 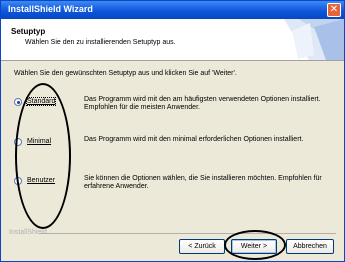 What do you see at coordinates (202, 246) in the screenshot?
I see `back-button: < Zurück` at bounding box center [202, 246].